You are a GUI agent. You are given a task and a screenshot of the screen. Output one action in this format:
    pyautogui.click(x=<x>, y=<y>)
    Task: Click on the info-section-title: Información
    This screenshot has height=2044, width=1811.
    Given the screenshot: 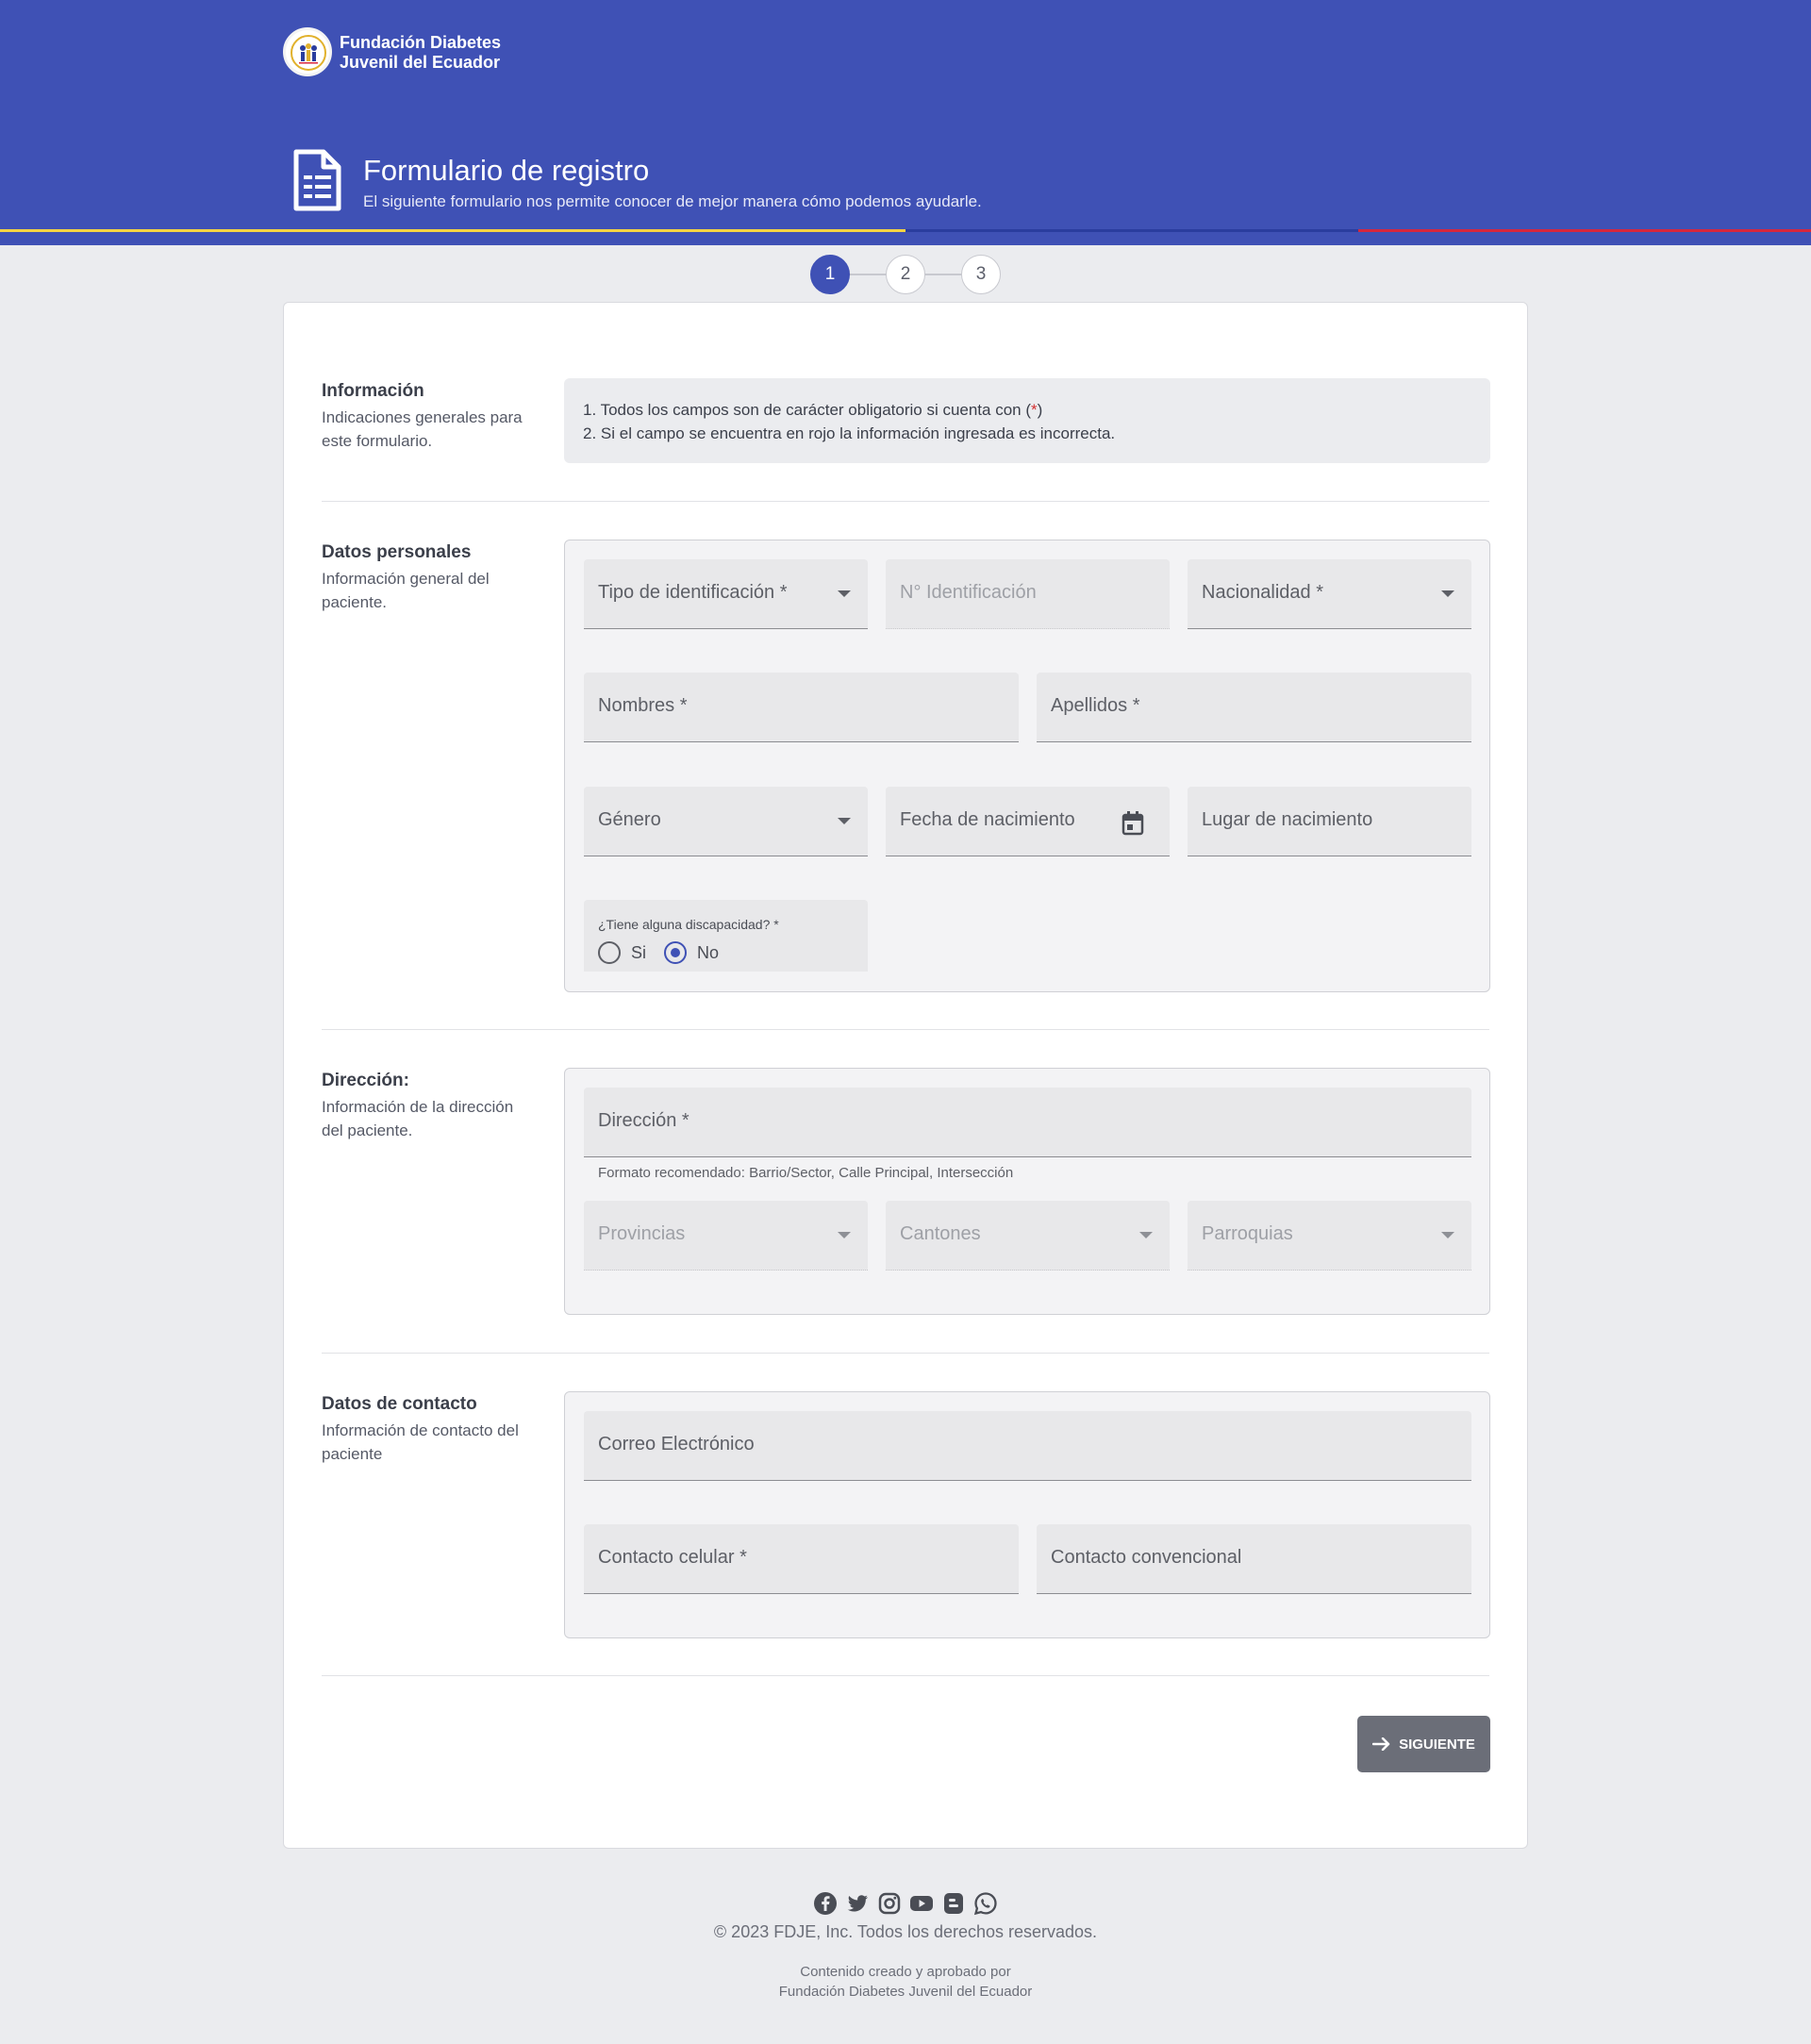 What is the action you would take?
    pyautogui.click(x=373, y=391)
    